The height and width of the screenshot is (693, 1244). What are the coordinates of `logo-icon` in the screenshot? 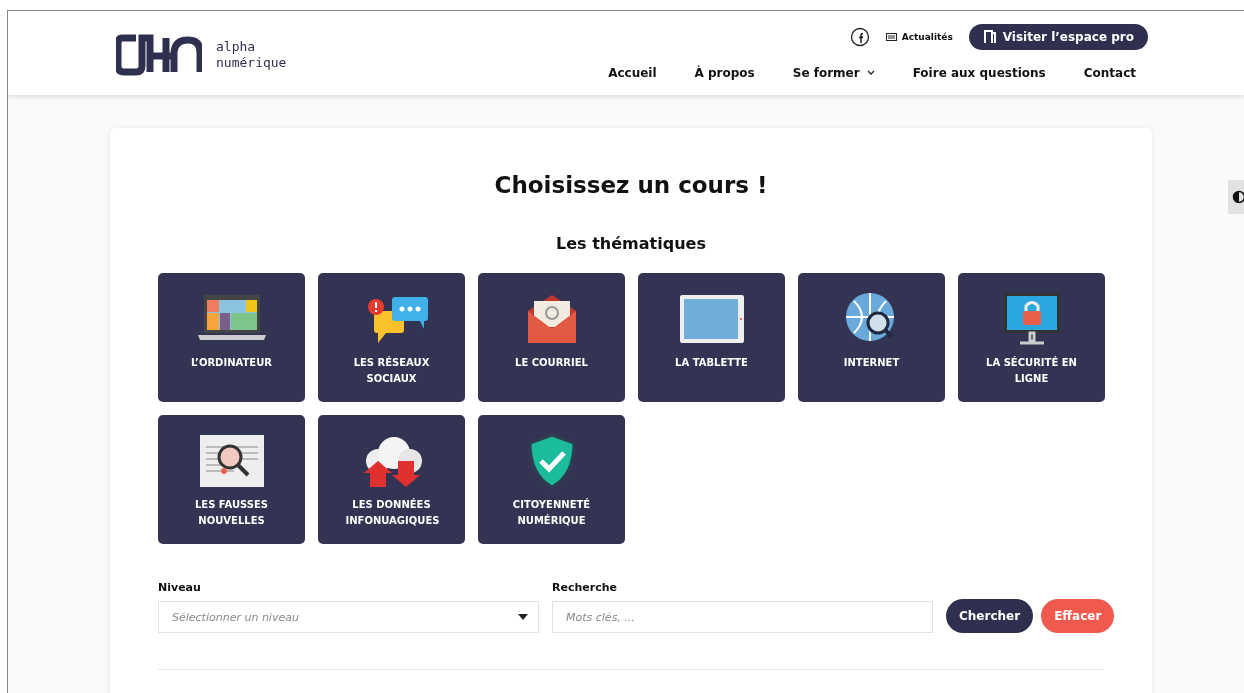 It's located at (159, 55).